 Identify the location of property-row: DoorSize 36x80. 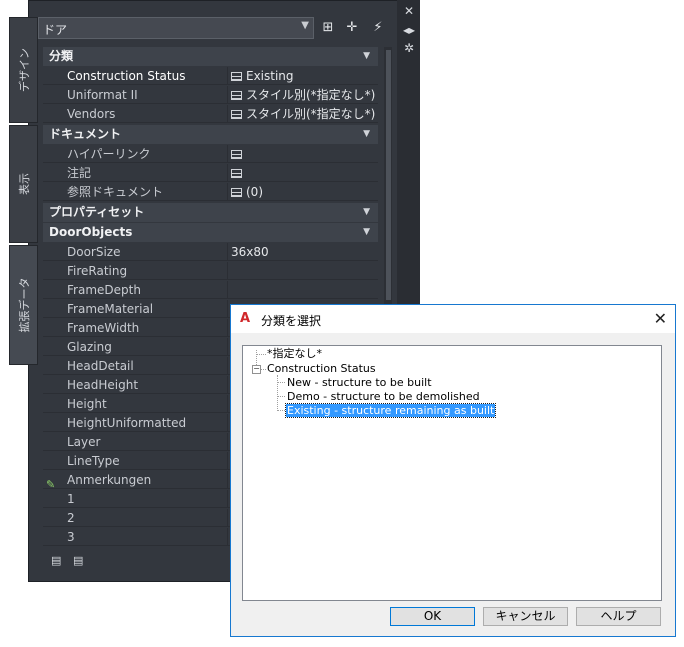
(210, 252).